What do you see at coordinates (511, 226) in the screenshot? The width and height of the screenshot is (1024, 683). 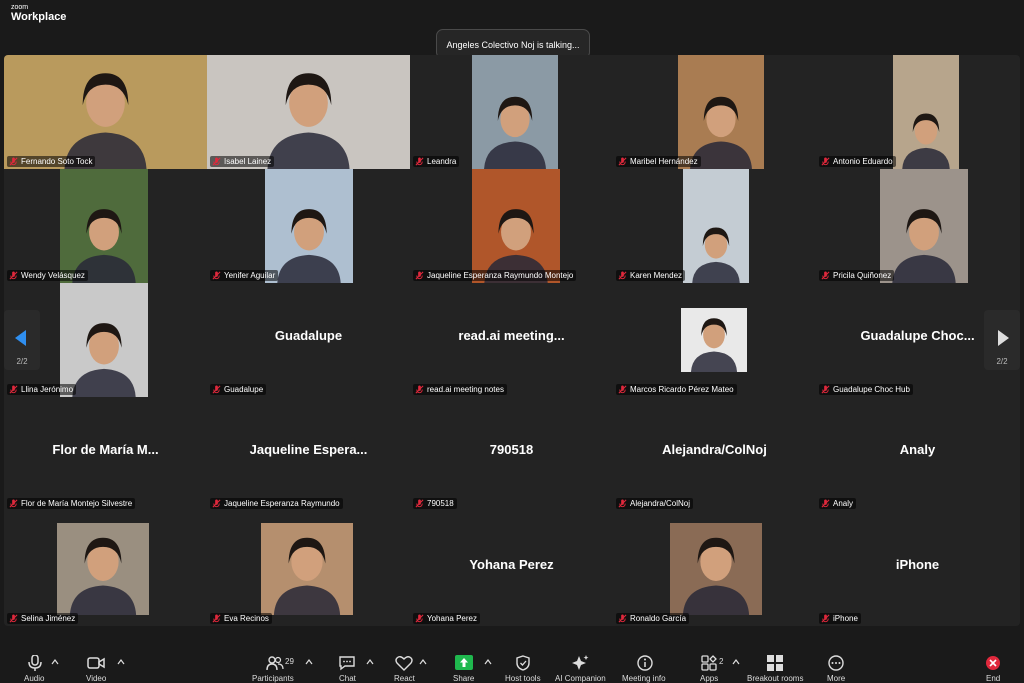 I see `participant-tile: Jaqueline Esperanza Raymundo Montejo` at bounding box center [511, 226].